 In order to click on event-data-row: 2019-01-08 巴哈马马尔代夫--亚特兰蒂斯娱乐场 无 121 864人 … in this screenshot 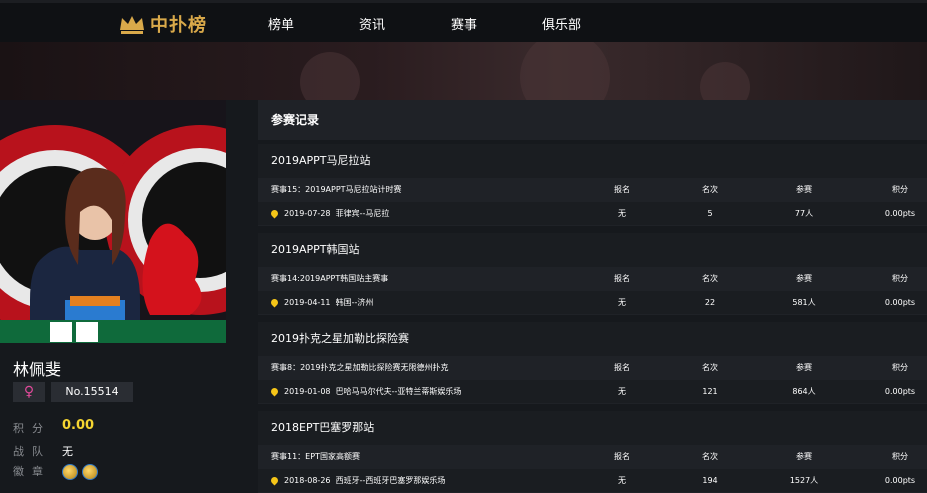, I will do `click(592, 392)`.